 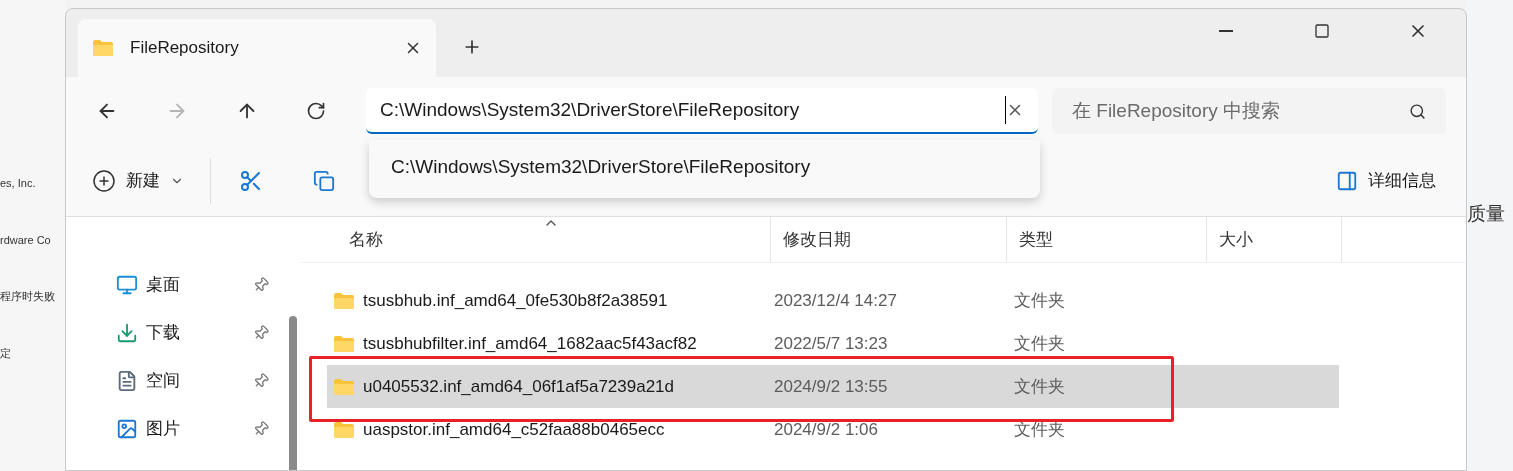 I want to click on background-text: 质量, so click(x=1486, y=213).